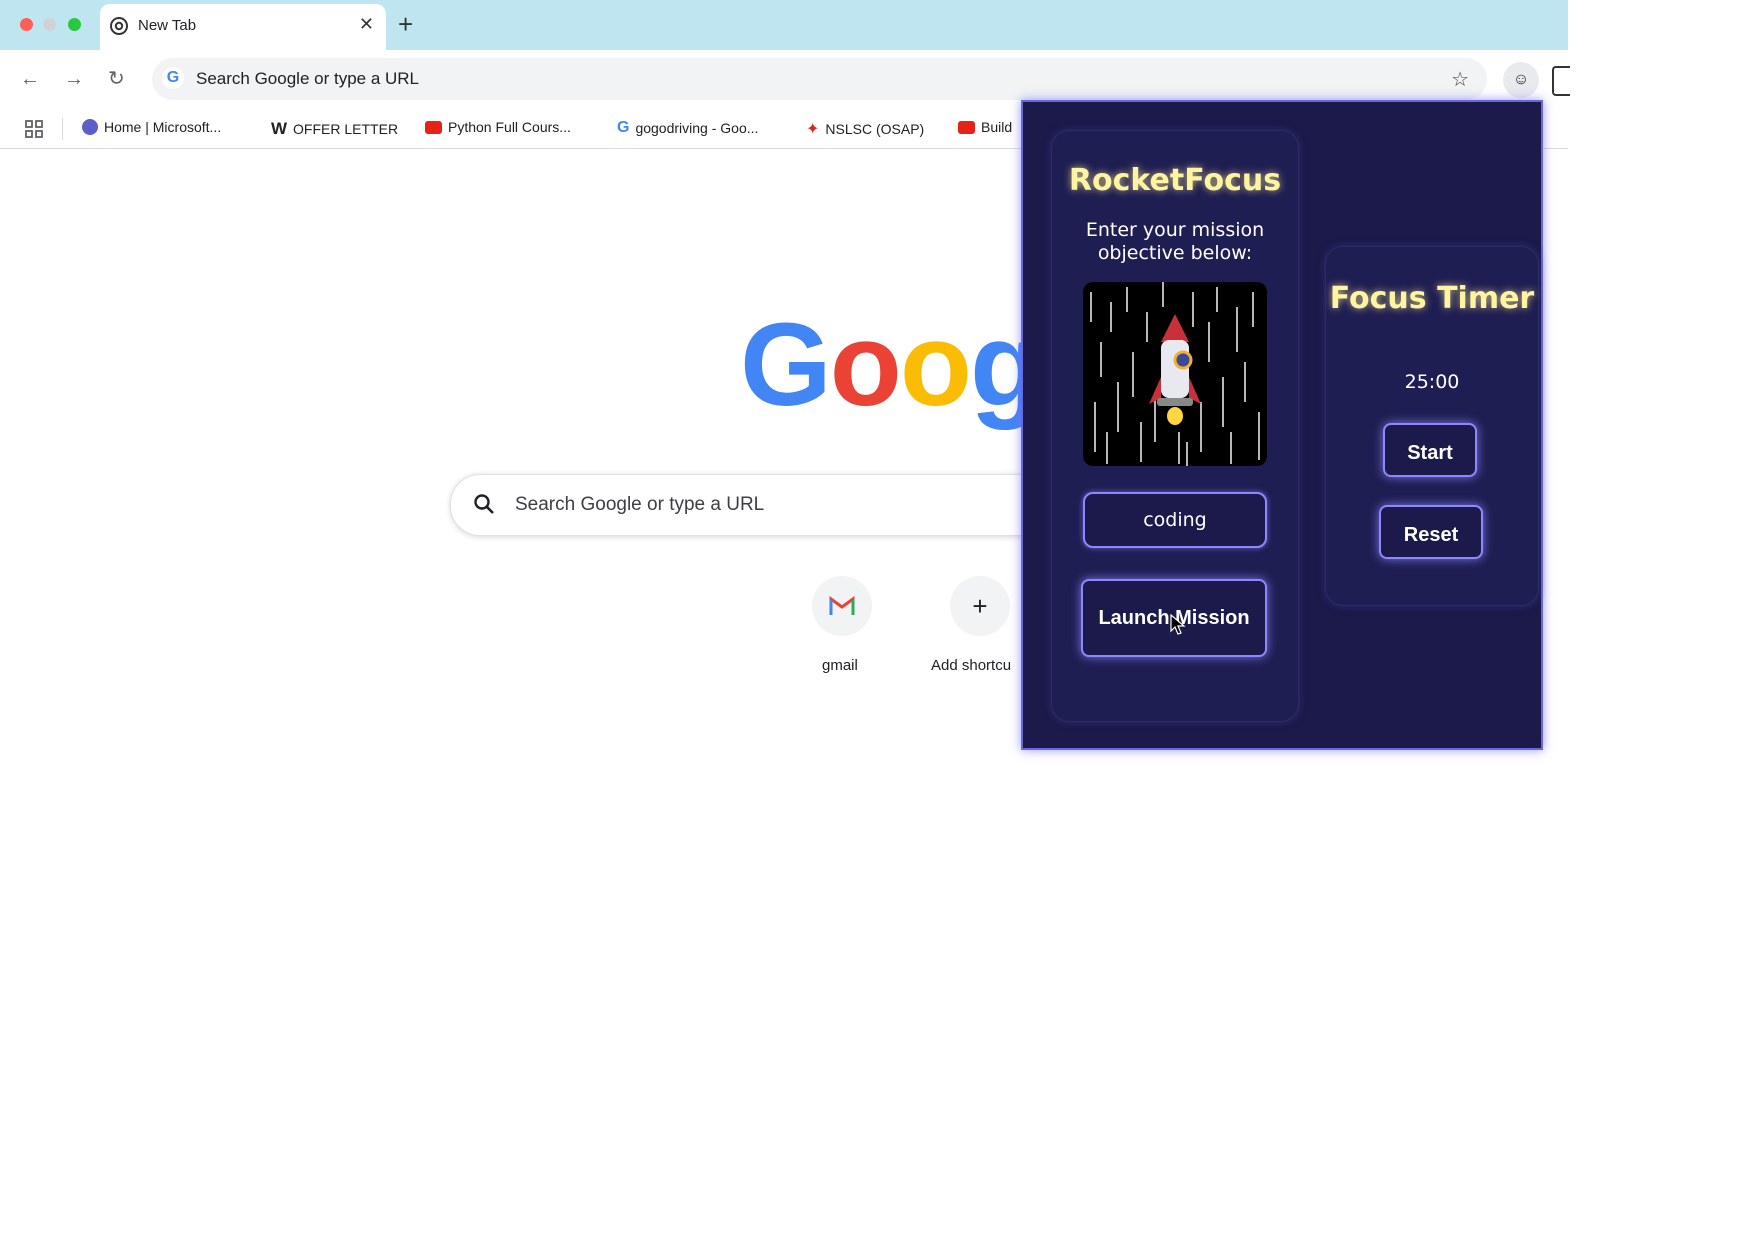 Image resolution: width=1763 pixels, height=1259 pixels. What do you see at coordinates (346, 129) in the screenshot?
I see `bookmark-label: OFFER LETTER` at bounding box center [346, 129].